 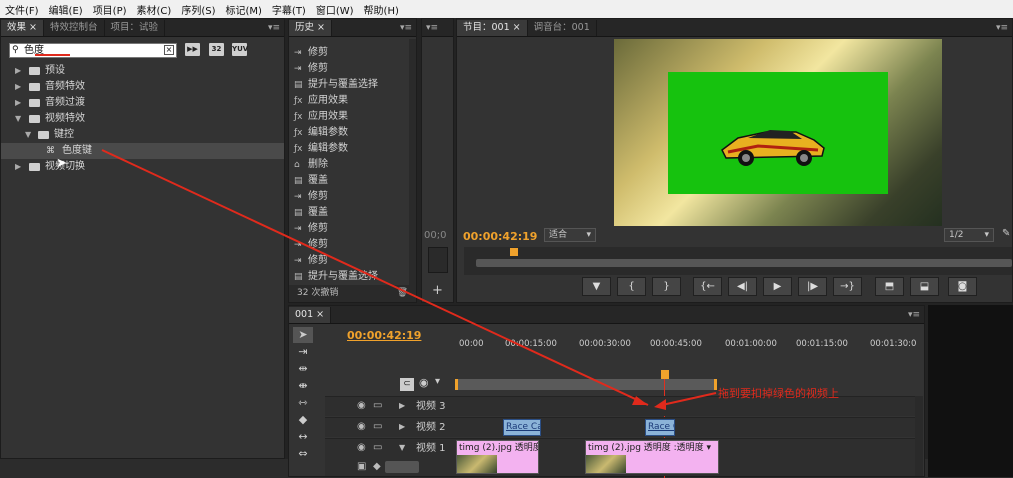 What do you see at coordinates (361, 466) in the screenshot?
I see `keyframe-toggle-icon: ▣` at bounding box center [361, 466].